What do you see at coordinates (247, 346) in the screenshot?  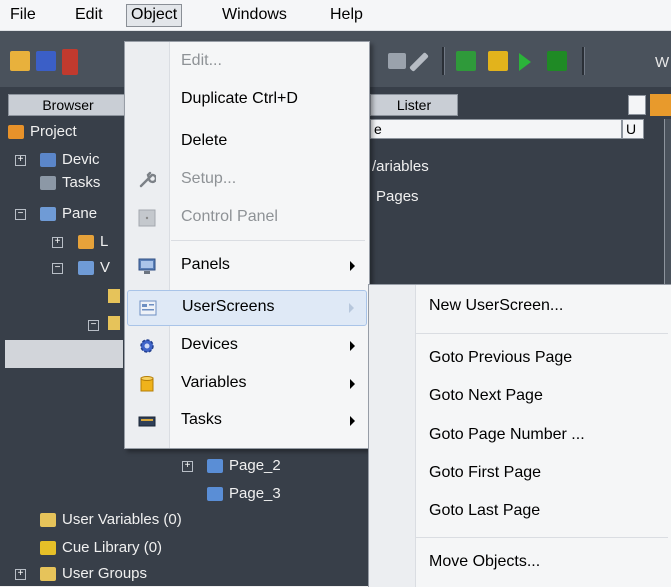 I see `menu-item-devices: Devices` at bounding box center [247, 346].